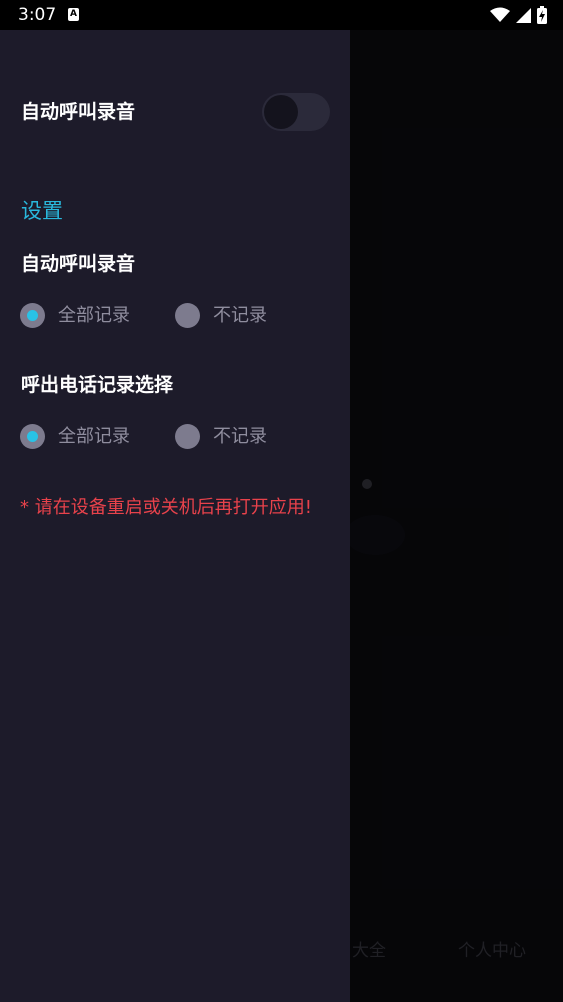 The image size is (563, 1002). What do you see at coordinates (500, 14) in the screenshot?
I see `wifi-icon` at bounding box center [500, 14].